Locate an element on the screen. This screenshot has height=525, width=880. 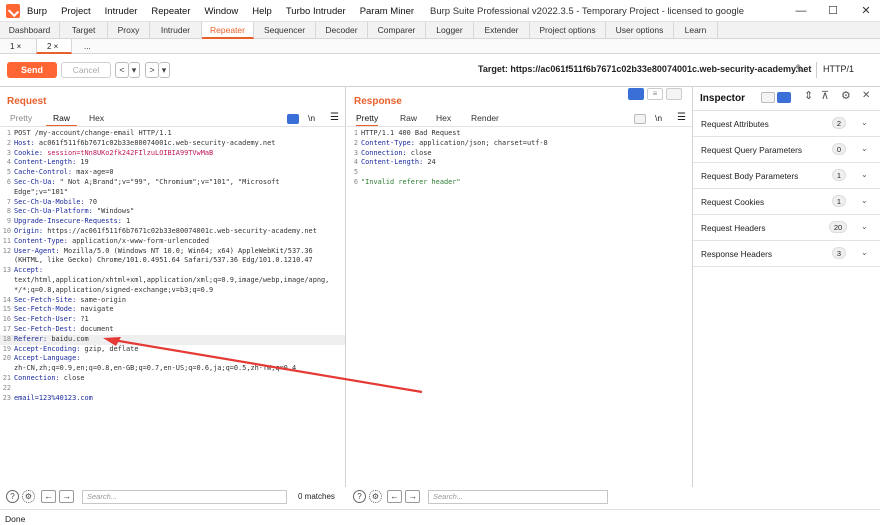
editor-line: 7 Sec-Ch-Ua-Mobile: ?0 is located at coordinates (172, 203).